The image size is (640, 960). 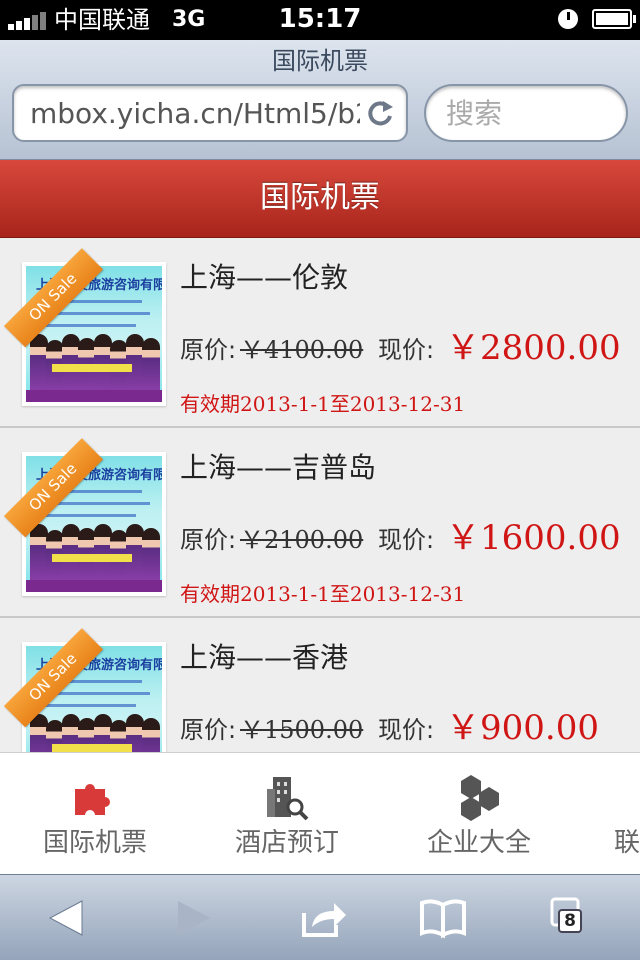 I want to click on original-price: ￥4100.00, so click(x=302, y=350).